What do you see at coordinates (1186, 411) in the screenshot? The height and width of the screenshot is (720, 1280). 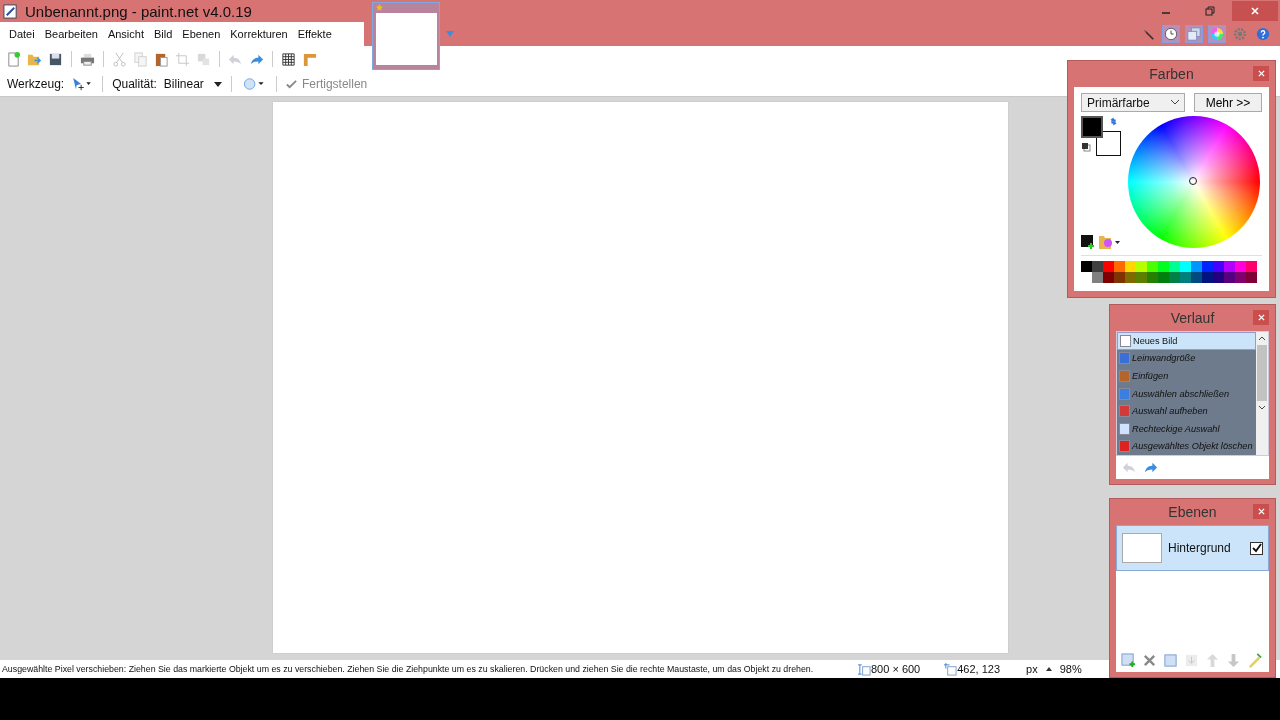 I see `history-item: Auswahl aufheben` at bounding box center [1186, 411].